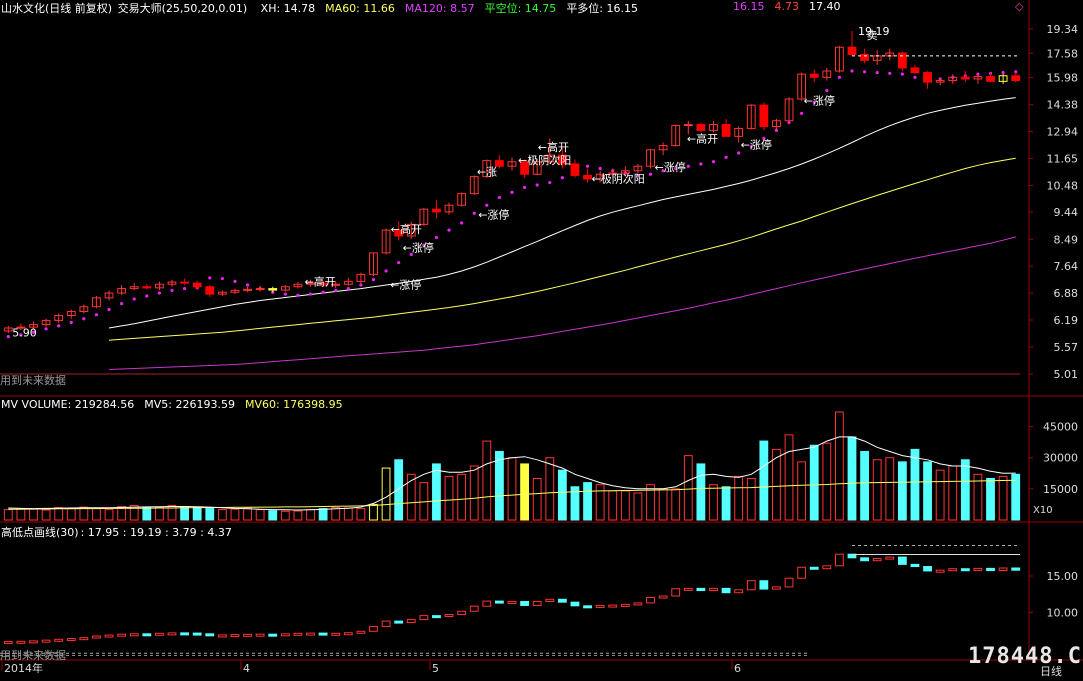 The image size is (1083, 681). What do you see at coordinates (1066, 293) in the screenshot?
I see `price-tick-label-10: 6.88` at bounding box center [1066, 293].